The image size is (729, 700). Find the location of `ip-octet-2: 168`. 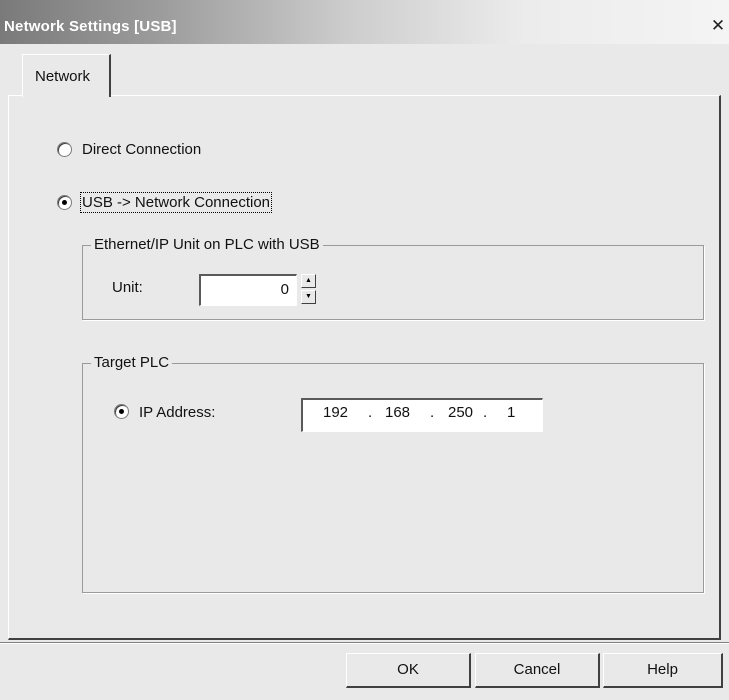

ip-octet-2: 168 is located at coordinates (398, 412).